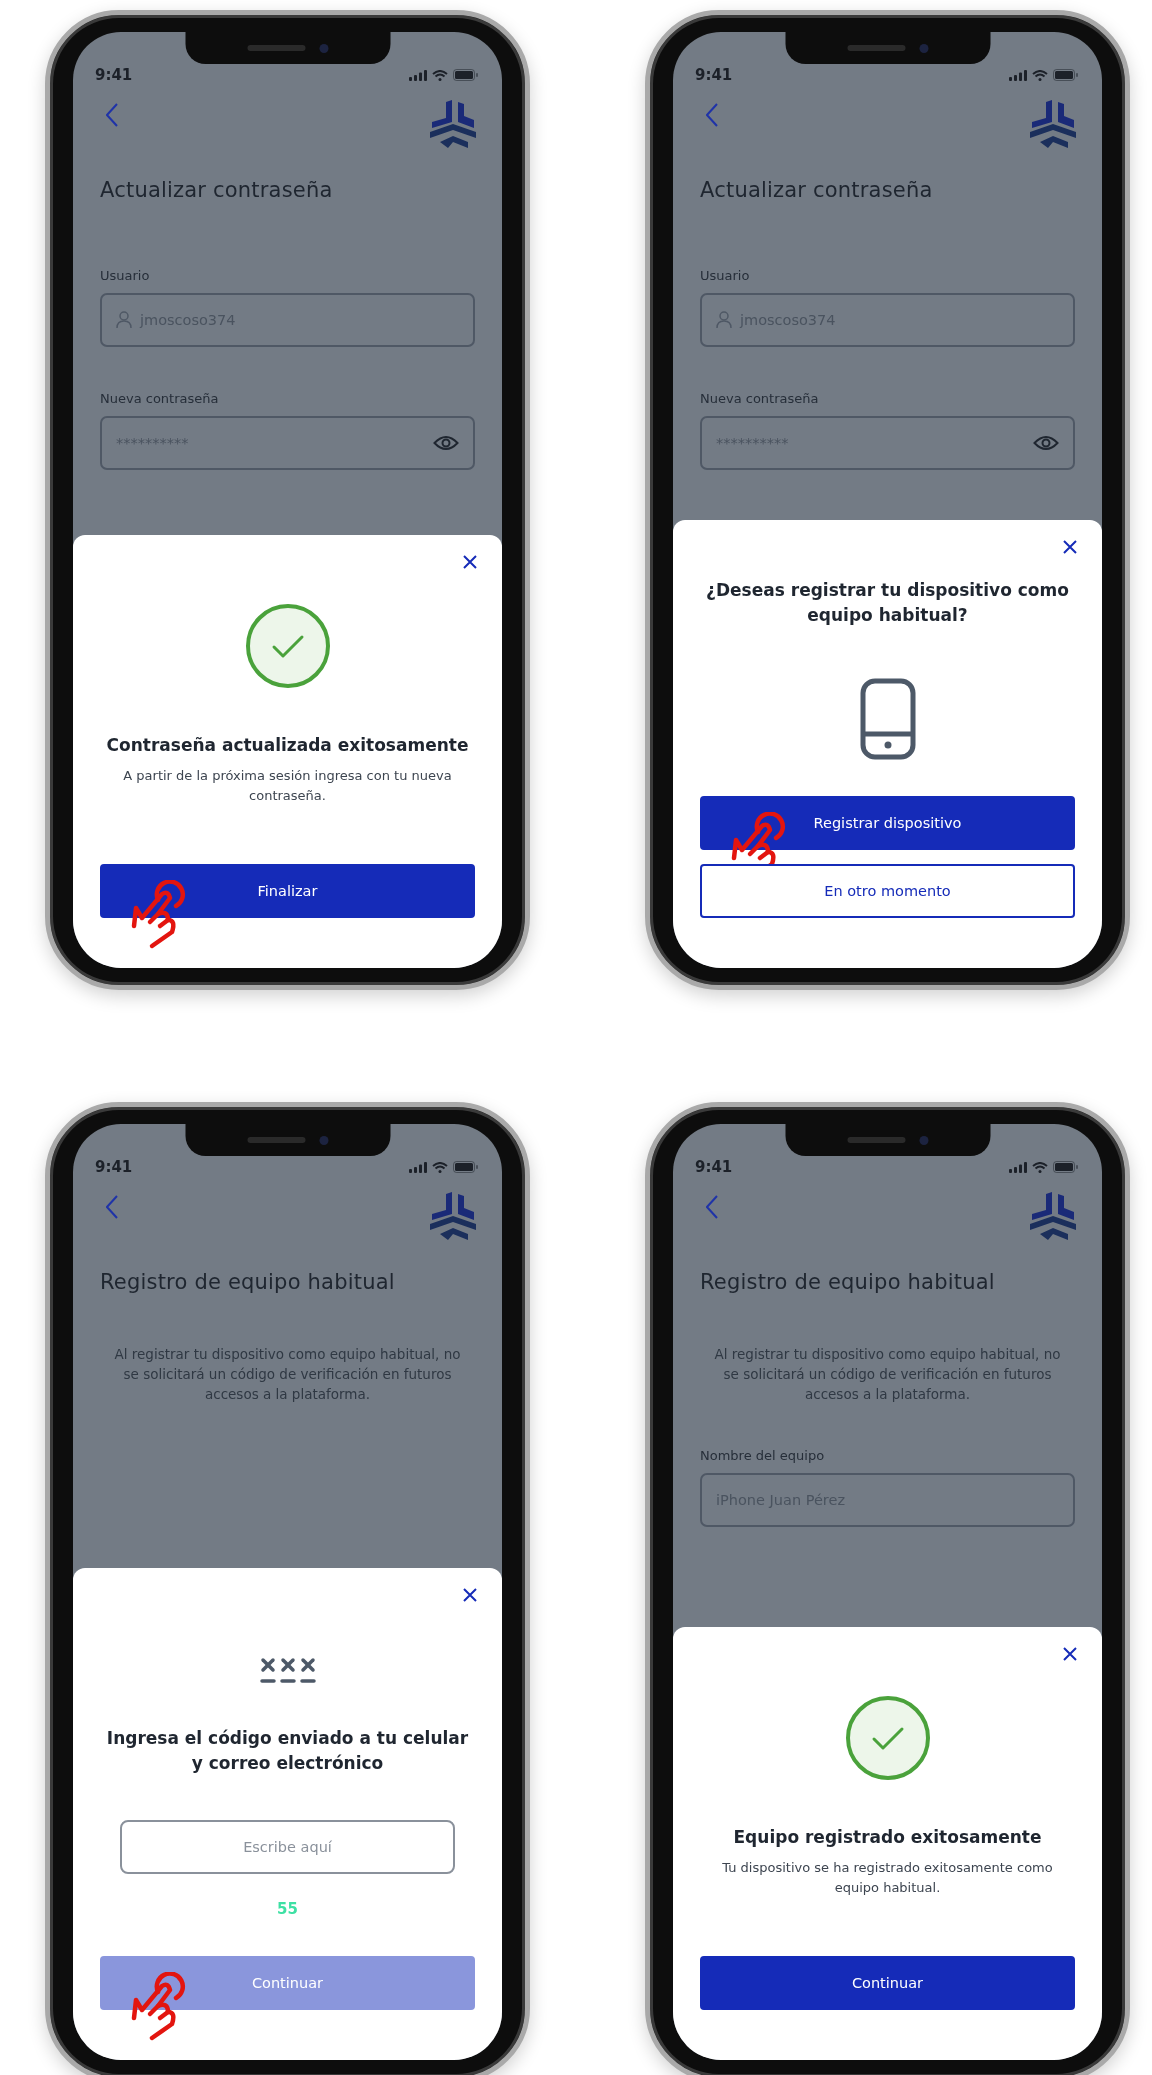 This screenshot has width=1152, height=2075. I want to click on sheet-title: Contraseña actualizada exitosamente, so click(287, 745).